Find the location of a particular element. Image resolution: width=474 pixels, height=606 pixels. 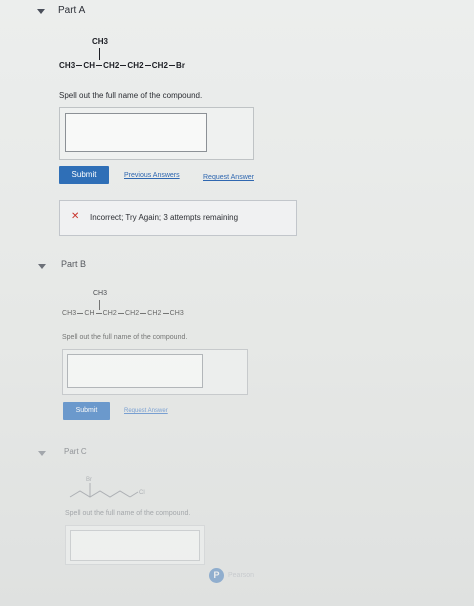

part-c-title: Part C is located at coordinates (75, 451).